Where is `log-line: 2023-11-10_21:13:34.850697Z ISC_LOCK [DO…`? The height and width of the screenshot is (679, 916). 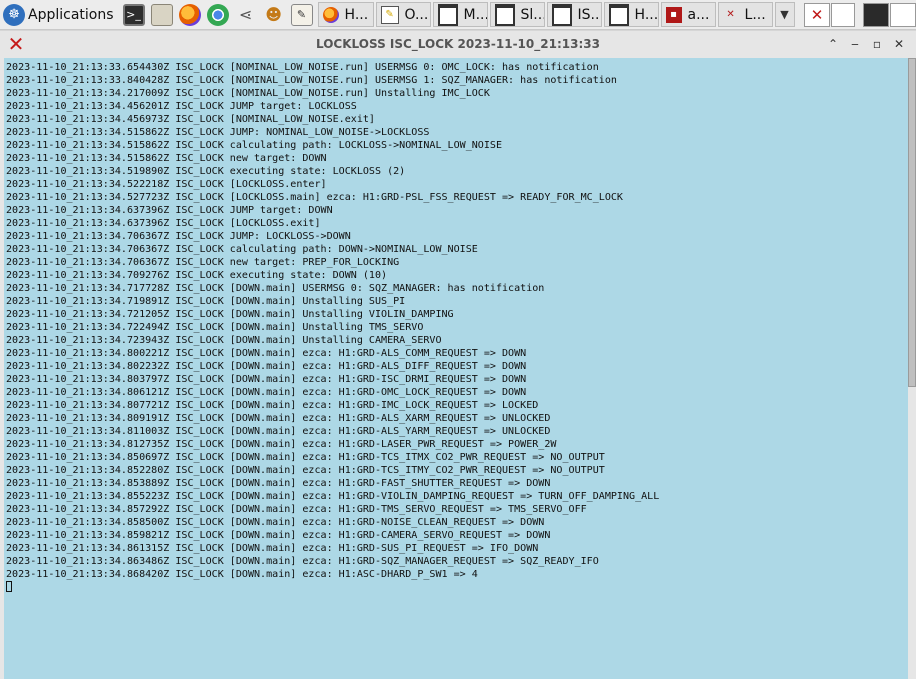 log-line: 2023-11-10_21:13:34.850697Z ISC_LOCK [DO… is located at coordinates (305, 457).